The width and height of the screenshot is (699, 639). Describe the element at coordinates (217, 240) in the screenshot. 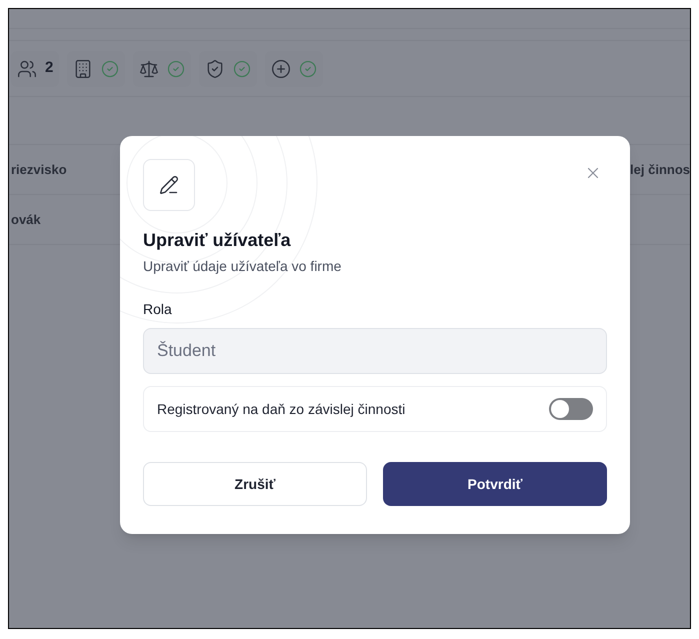

I see `dialog-title: Upraviť užívateľa` at that location.